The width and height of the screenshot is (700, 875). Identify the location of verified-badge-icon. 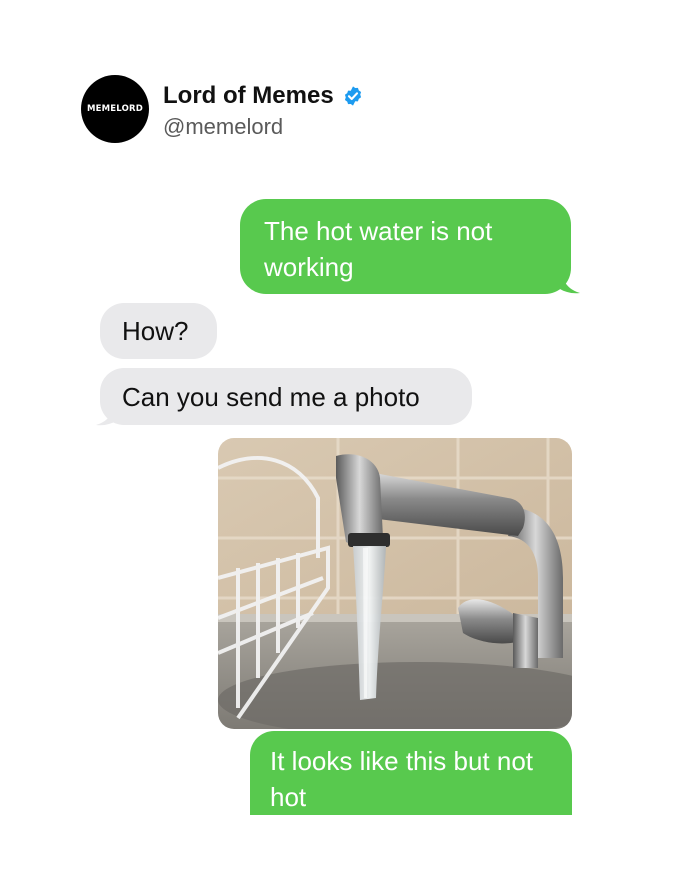
(352, 96).